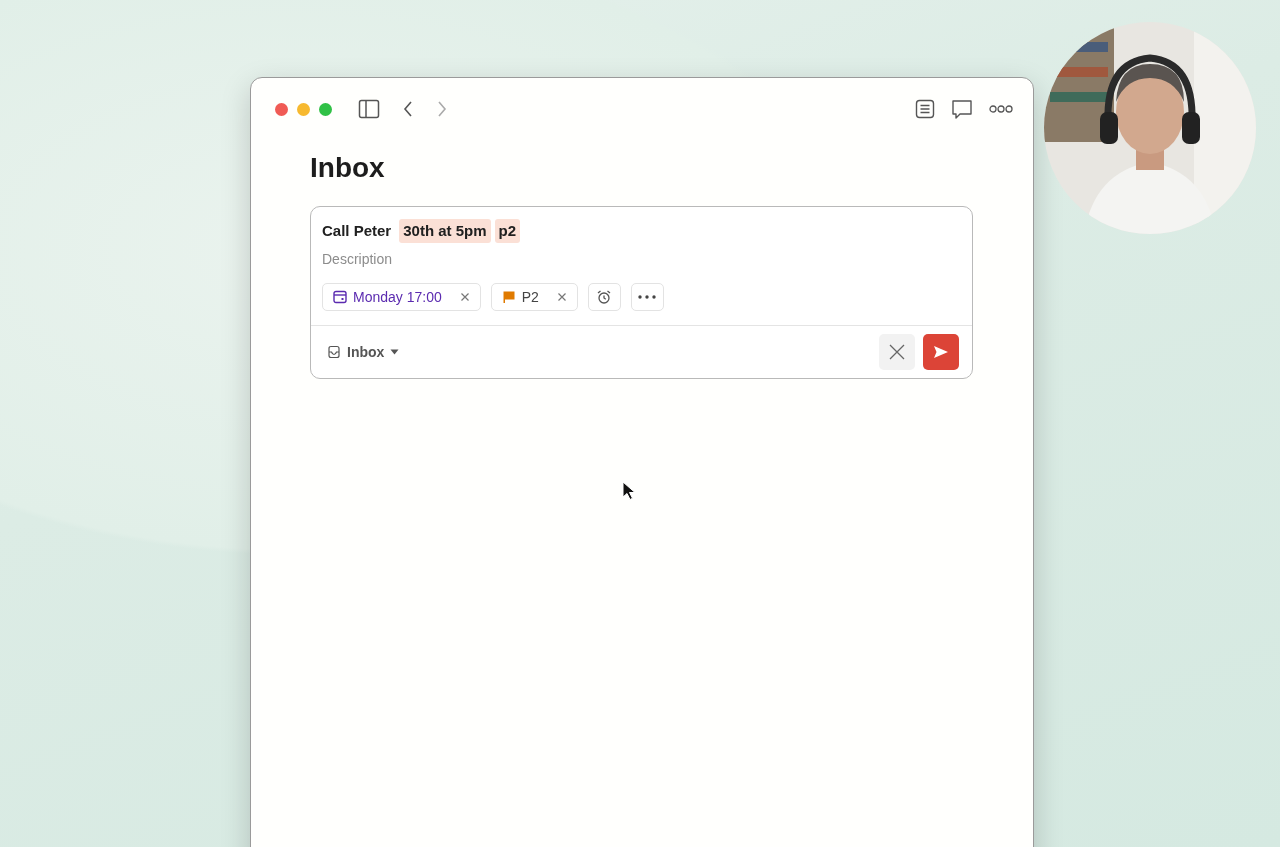 Image resolution: width=1280 pixels, height=847 pixels. I want to click on task-name-field: Call Peter 30th at 5pm p2, so click(641, 231).